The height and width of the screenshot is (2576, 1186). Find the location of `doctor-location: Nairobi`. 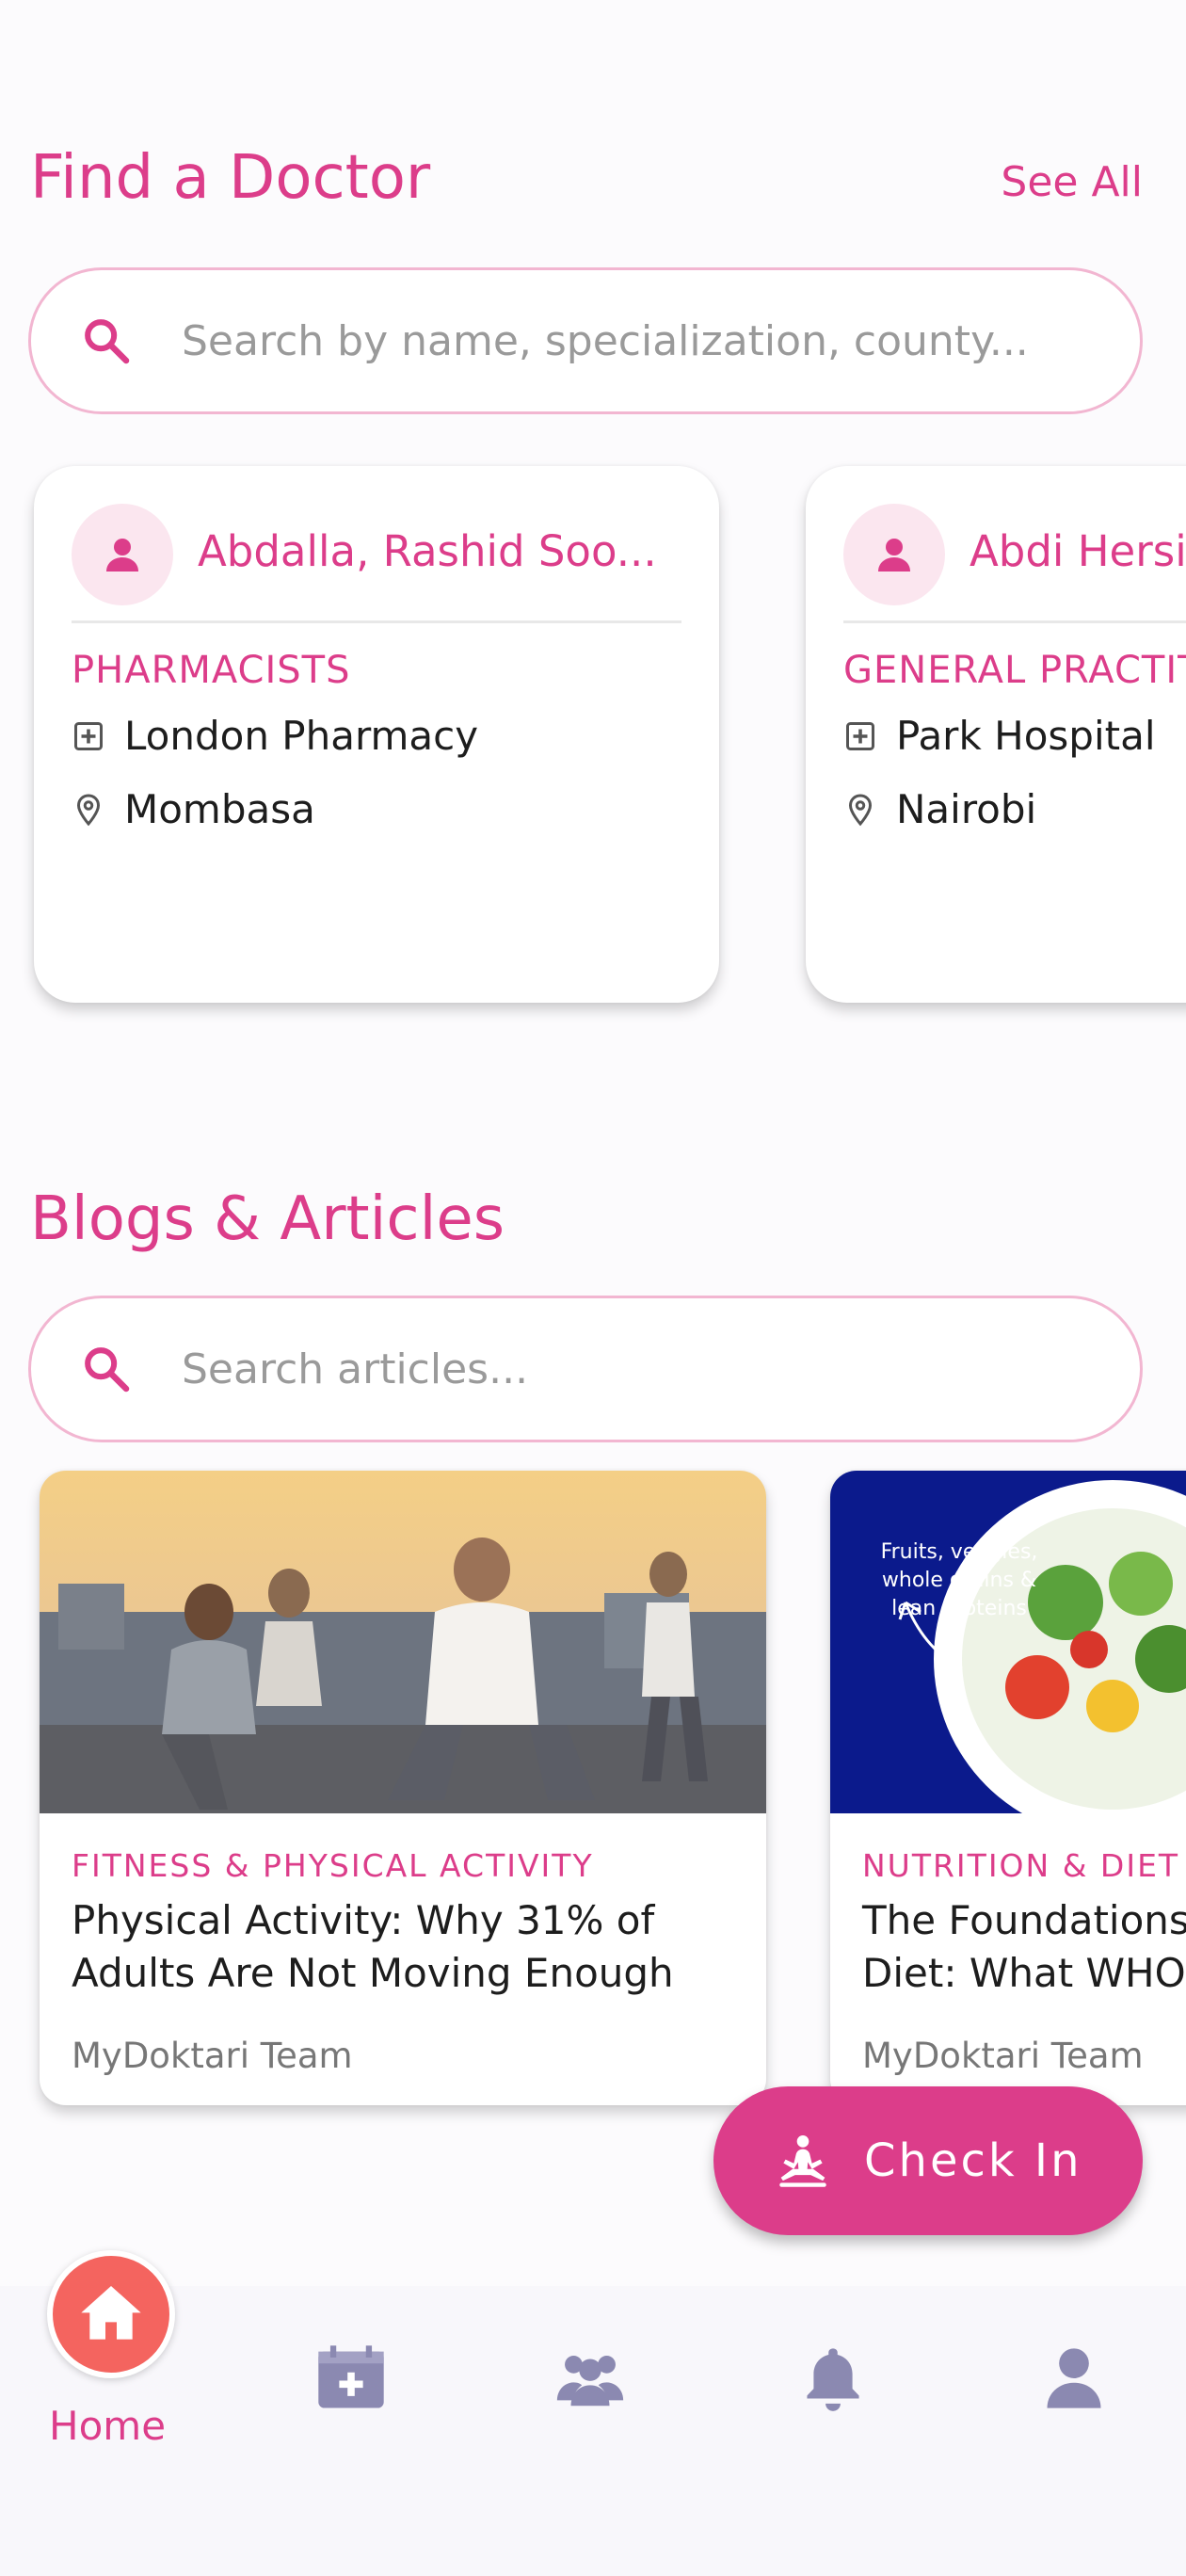

doctor-location: Nairobi is located at coordinates (939, 809).